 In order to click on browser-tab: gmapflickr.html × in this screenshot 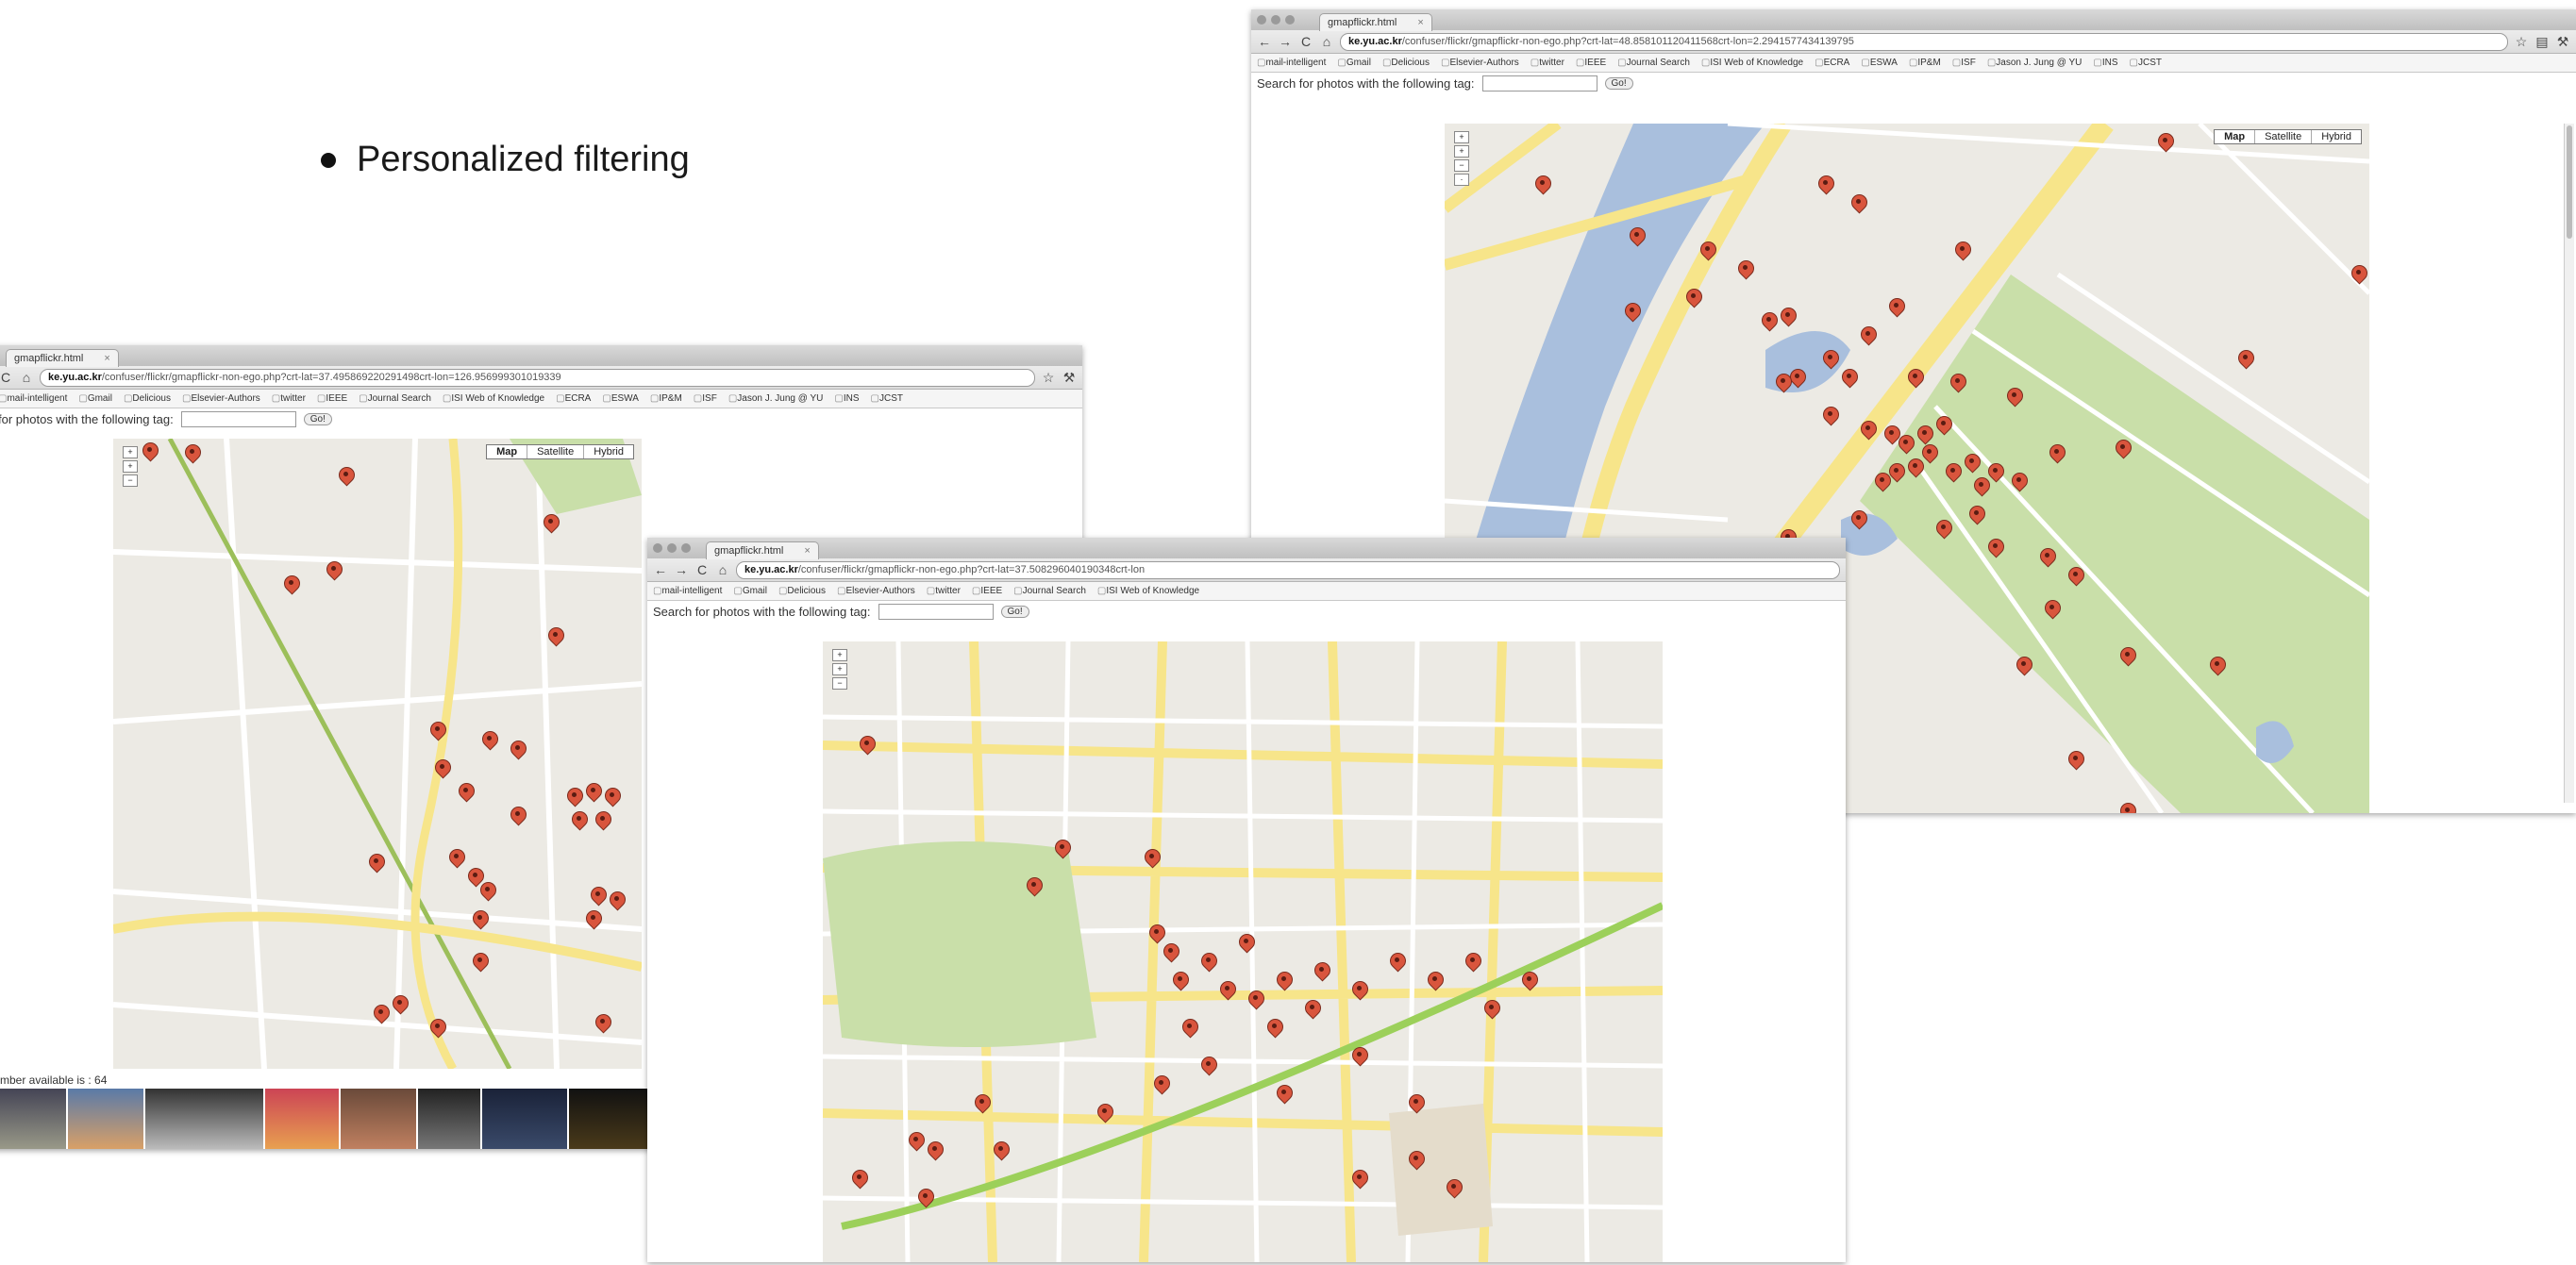, I will do `click(62, 358)`.